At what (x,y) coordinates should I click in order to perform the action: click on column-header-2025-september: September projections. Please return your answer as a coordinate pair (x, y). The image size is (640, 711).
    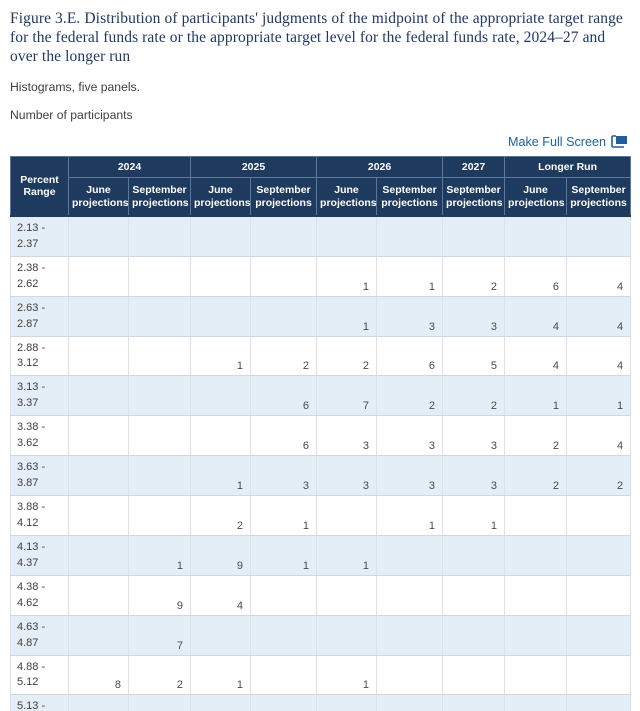
    Looking at the image, I should click on (284, 197).